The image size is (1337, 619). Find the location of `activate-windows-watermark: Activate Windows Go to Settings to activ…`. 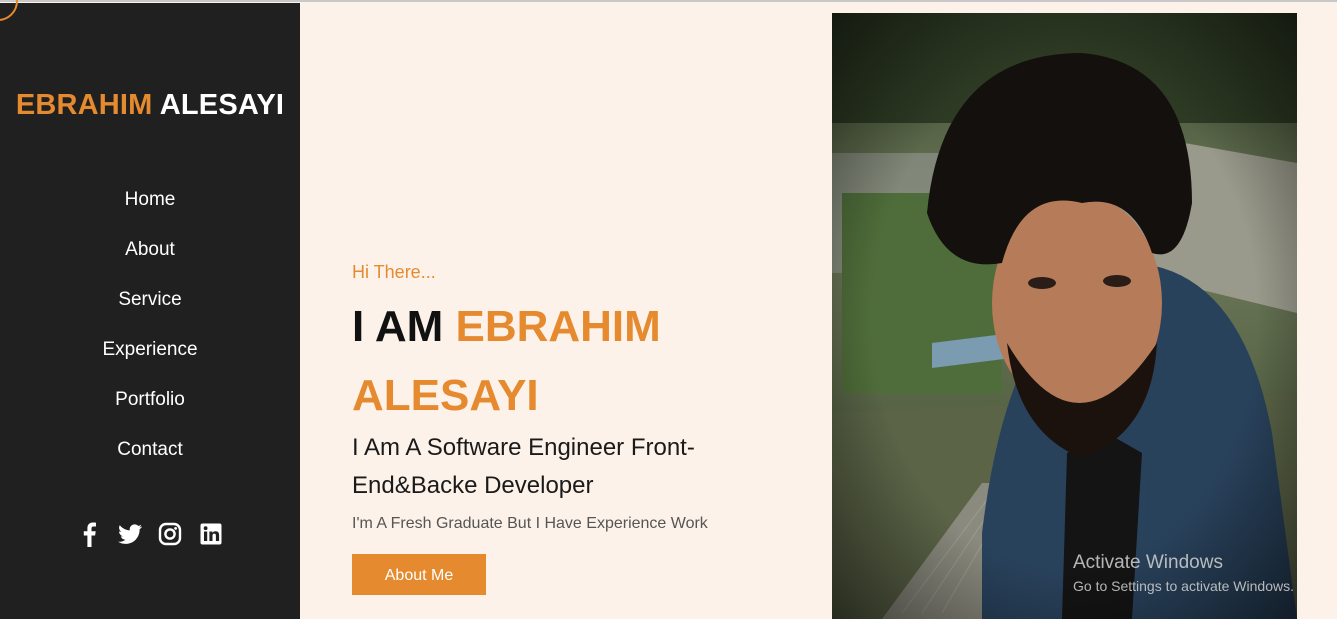

activate-windows-watermark: Activate Windows Go to Settings to activ… is located at coordinates (1183, 574).